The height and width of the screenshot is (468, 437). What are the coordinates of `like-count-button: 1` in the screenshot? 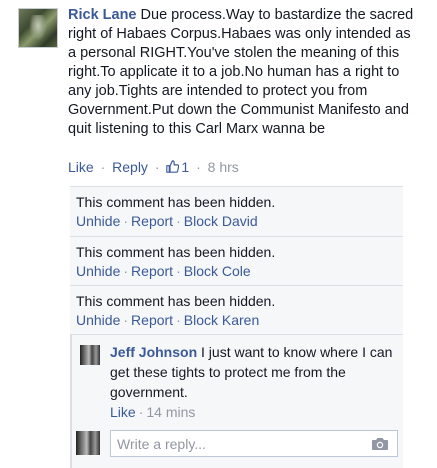 It's located at (179, 167).